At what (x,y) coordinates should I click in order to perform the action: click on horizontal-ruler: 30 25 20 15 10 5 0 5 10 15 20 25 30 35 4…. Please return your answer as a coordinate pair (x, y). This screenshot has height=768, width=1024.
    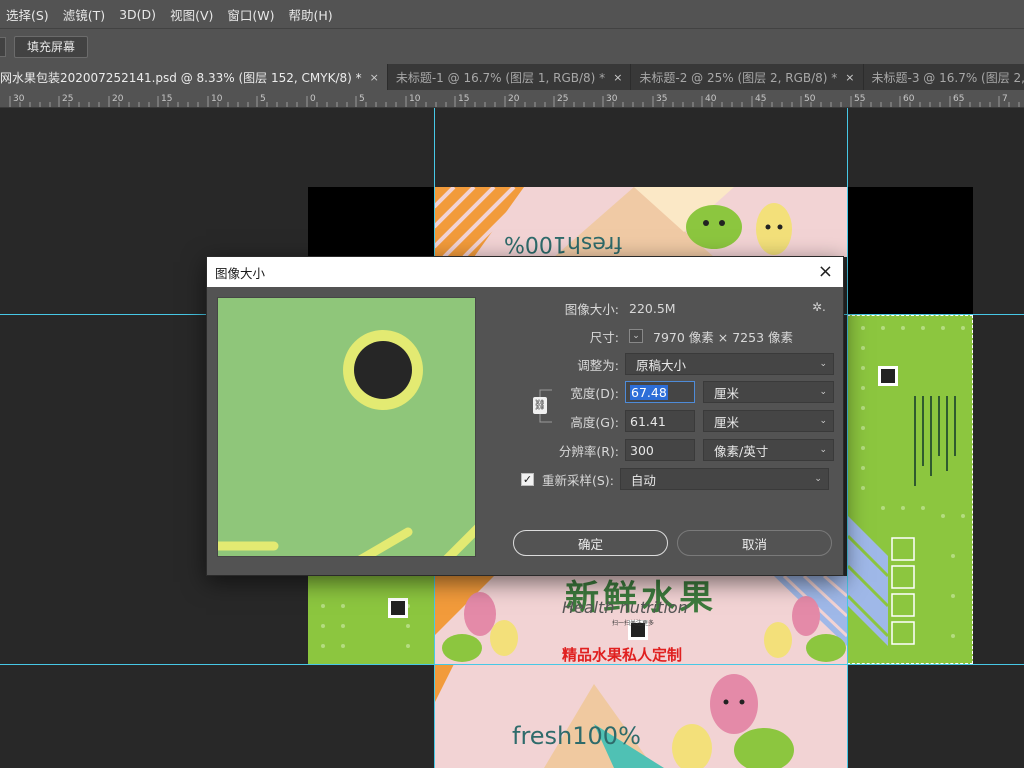
    Looking at the image, I should click on (512, 99).